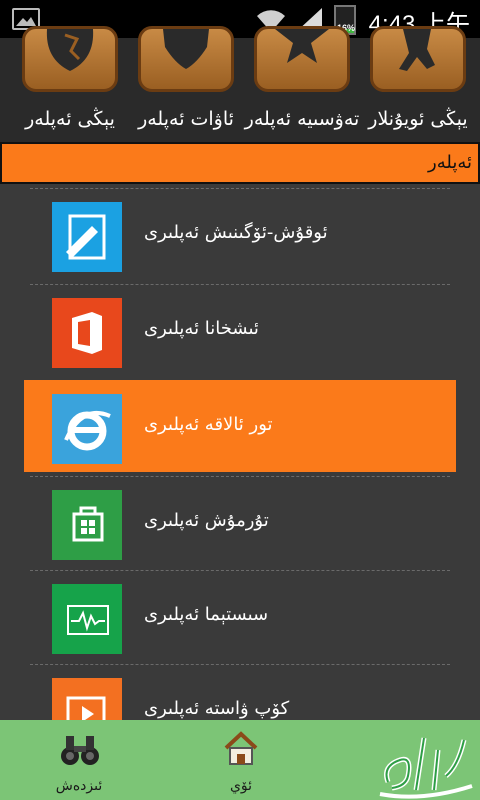 This screenshot has height=800, width=480. I want to click on section-header: ئەپلەر, so click(240, 163).